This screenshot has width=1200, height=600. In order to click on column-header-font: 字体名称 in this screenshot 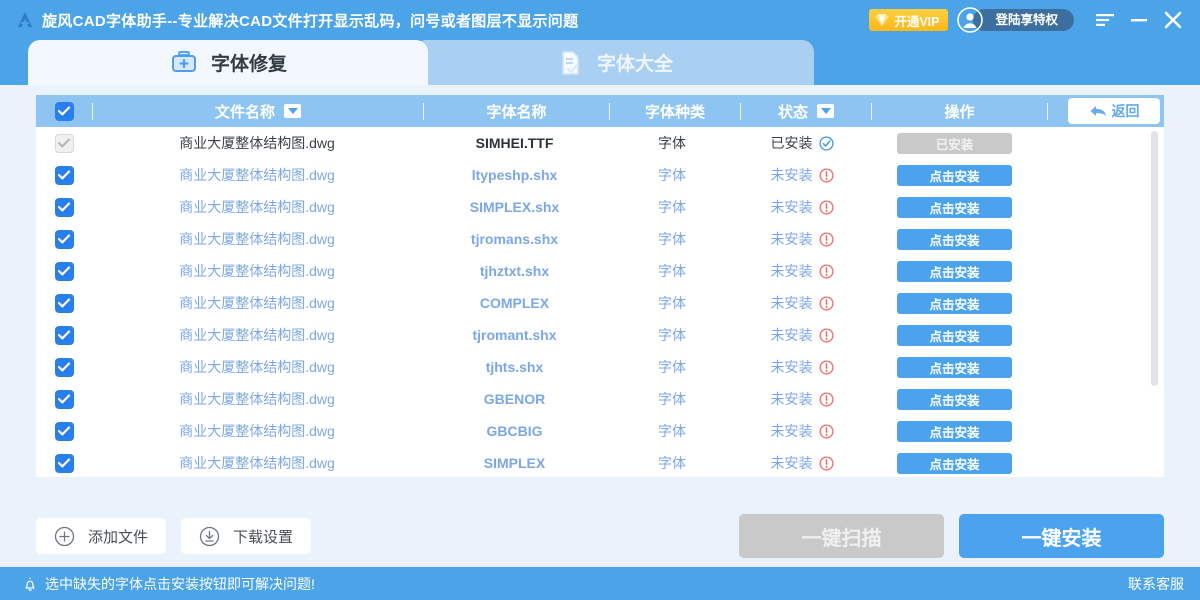, I will do `click(516, 111)`.